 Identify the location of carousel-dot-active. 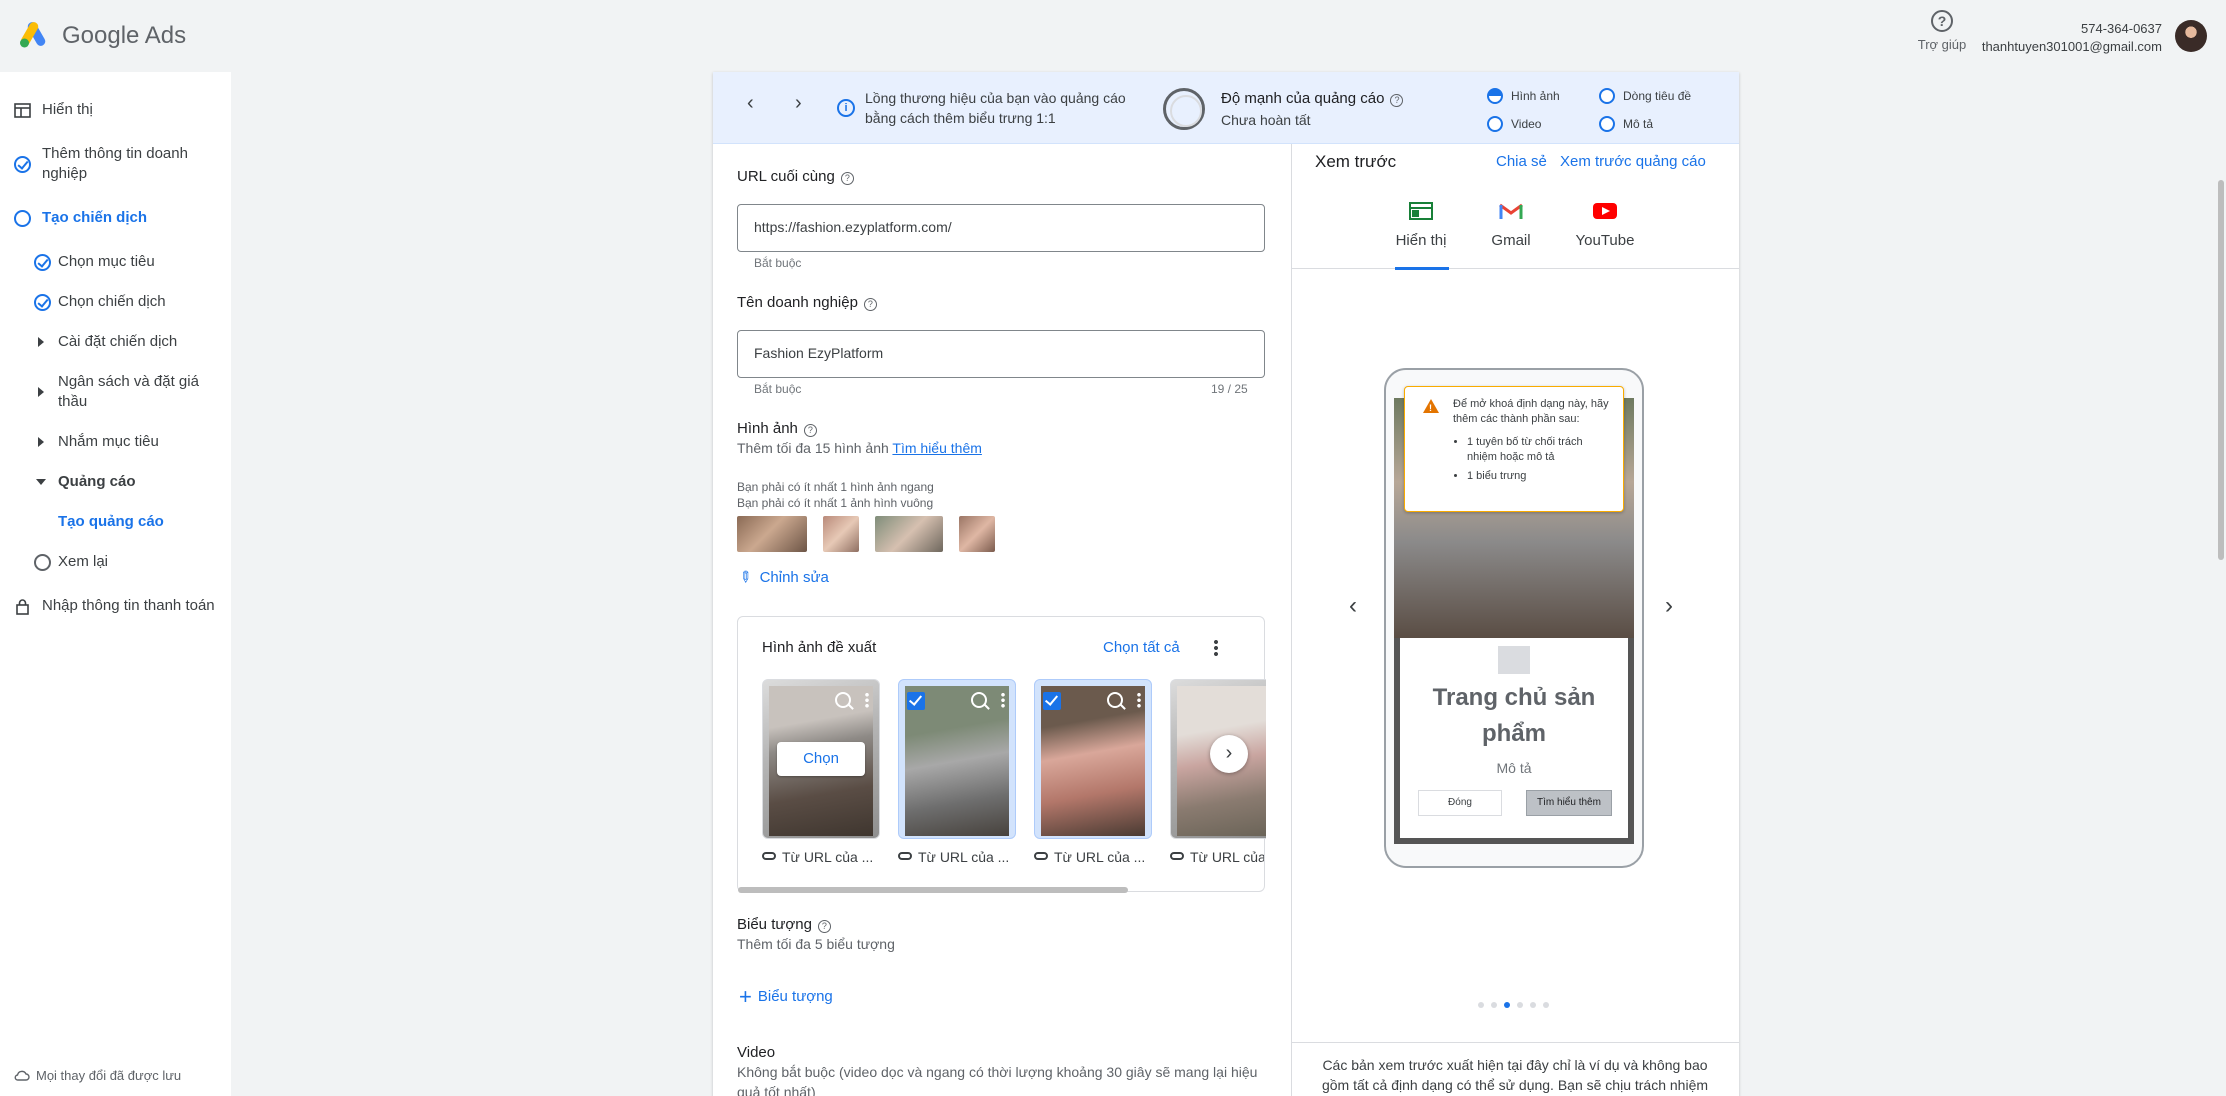
(1507, 1005).